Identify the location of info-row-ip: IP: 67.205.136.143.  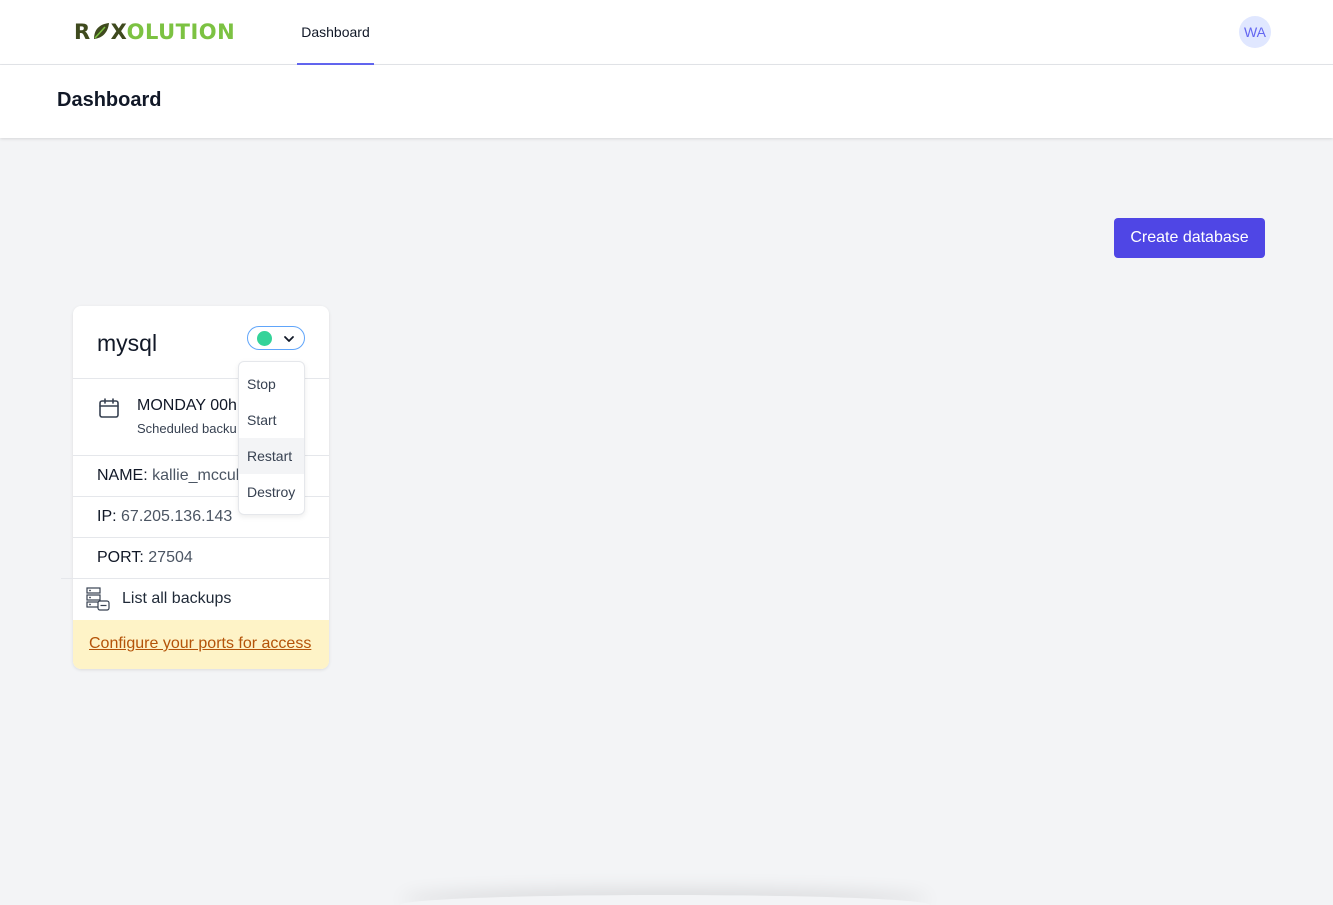
(164, 517).